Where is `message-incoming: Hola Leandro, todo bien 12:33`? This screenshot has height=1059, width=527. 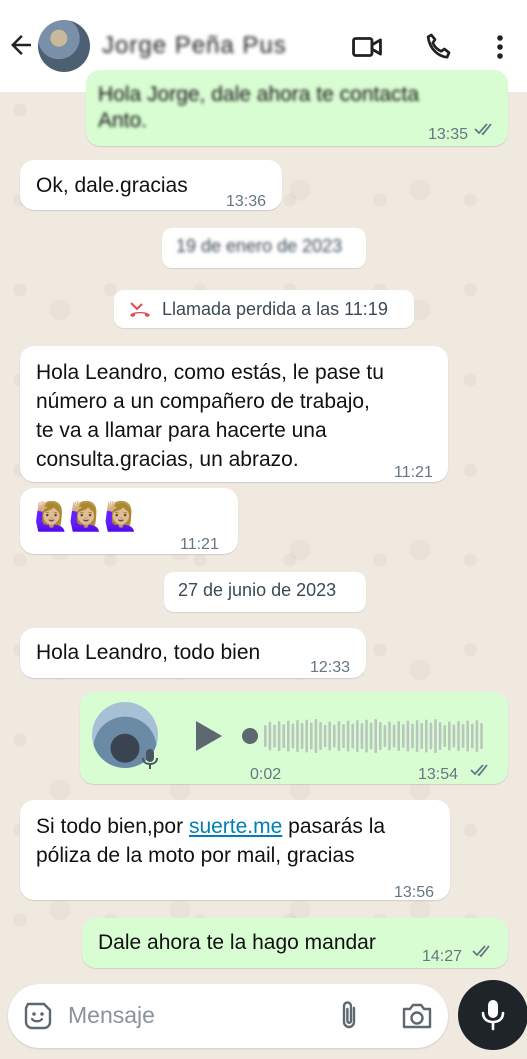
message-incoming: Hola Leandro, todo bien 12:33 is located at coordinates (193, 653).